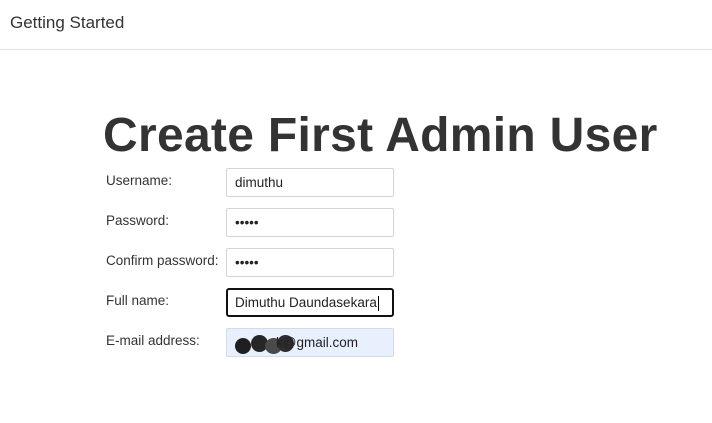  What do you see at coordinates (310, 222) in the screenshot?
I see `password-input: •••••` at bounding box center [310, 222].